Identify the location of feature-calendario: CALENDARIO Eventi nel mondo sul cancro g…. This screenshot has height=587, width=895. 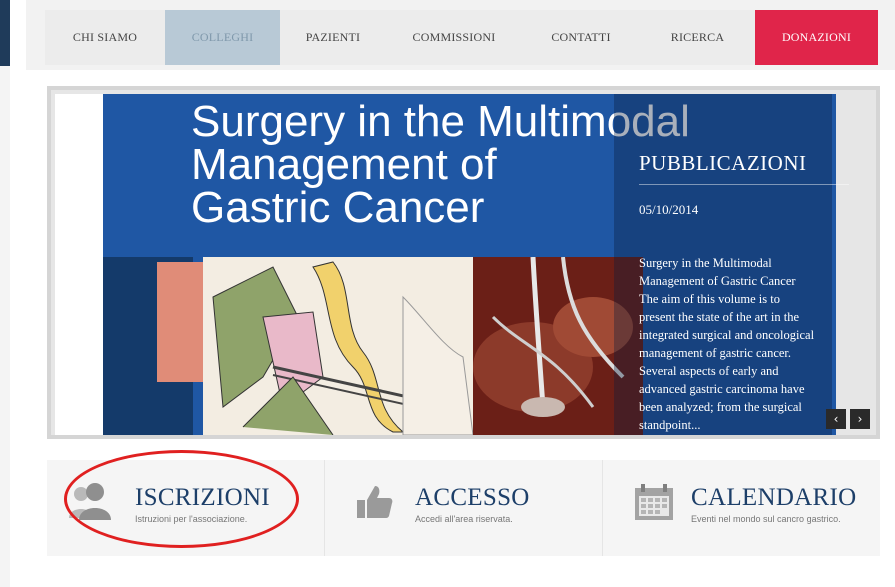
(741, 508).